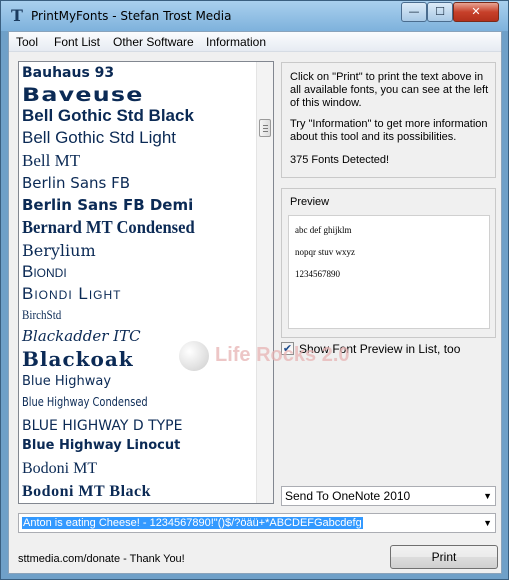  What do you see at coordinates (101, 445) in the screenshot?
I see `font-list-item: Blue Highway Linocut` at bounding box center [101, 445].